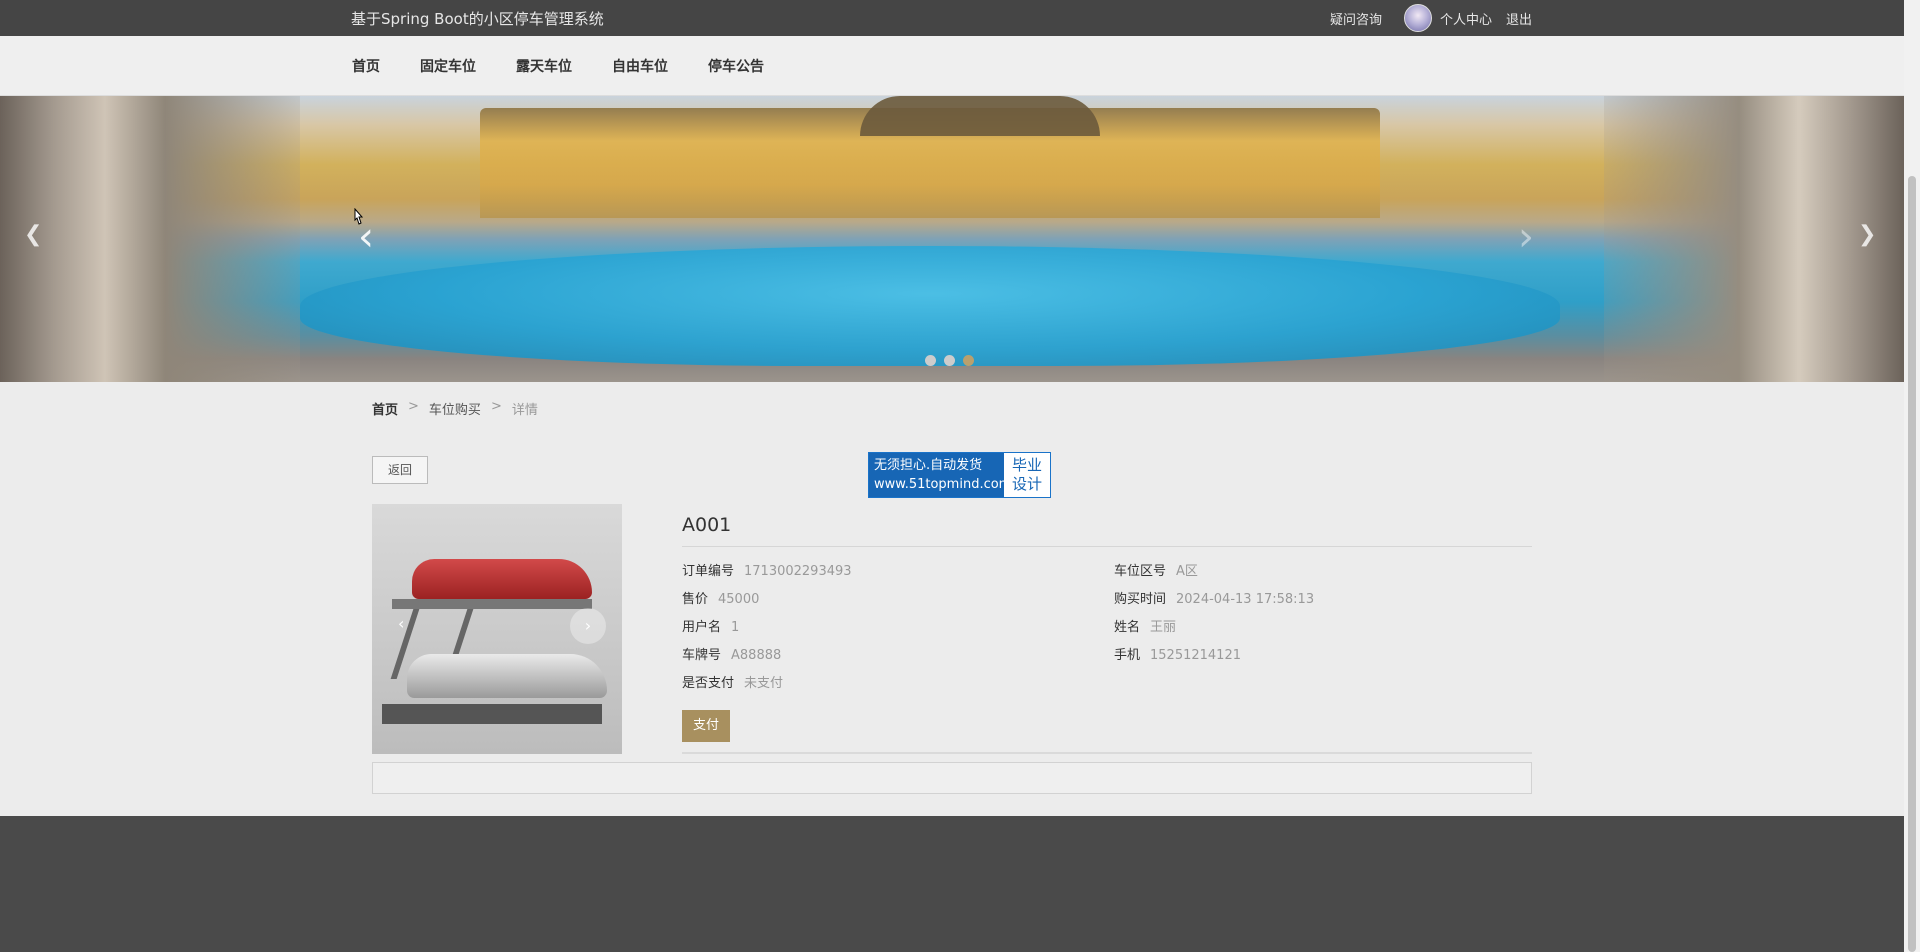  I want to click on nav-item-free-spaces: 自由车位, so click(640, 66).